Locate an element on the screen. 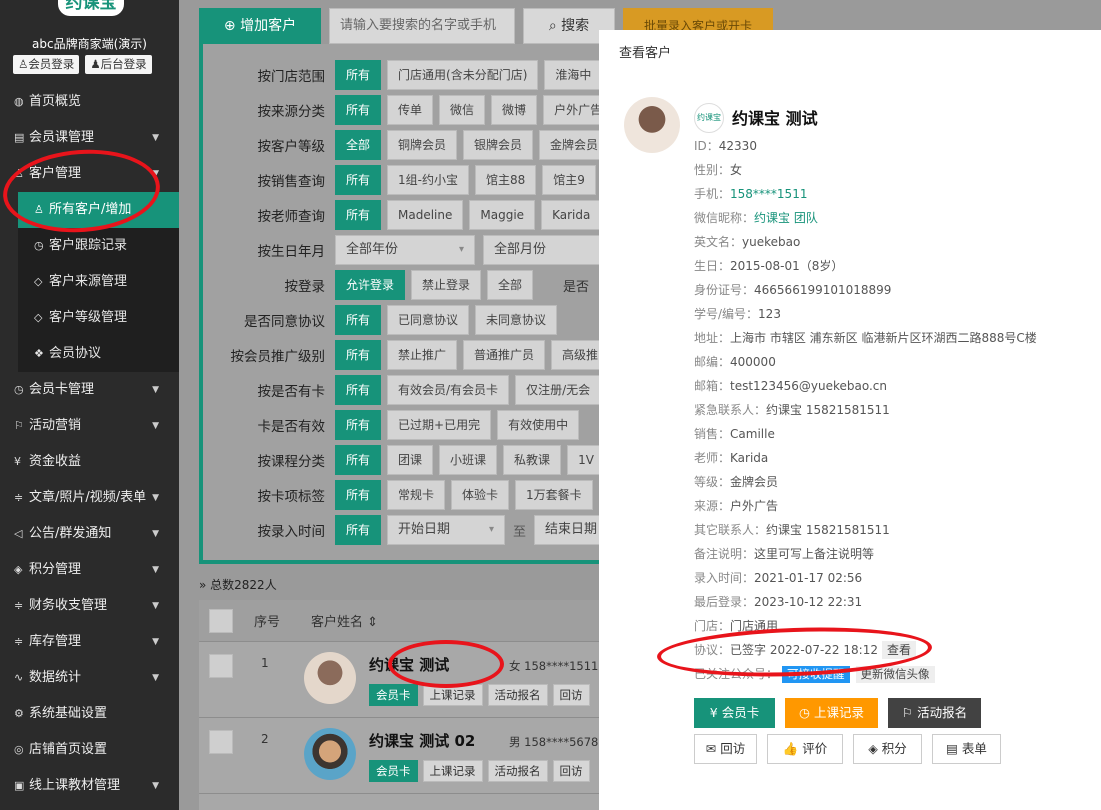 This screenshot has height=810, width=1101. customer-meta: 男 158****5678 is located at coordinates (554, 742).